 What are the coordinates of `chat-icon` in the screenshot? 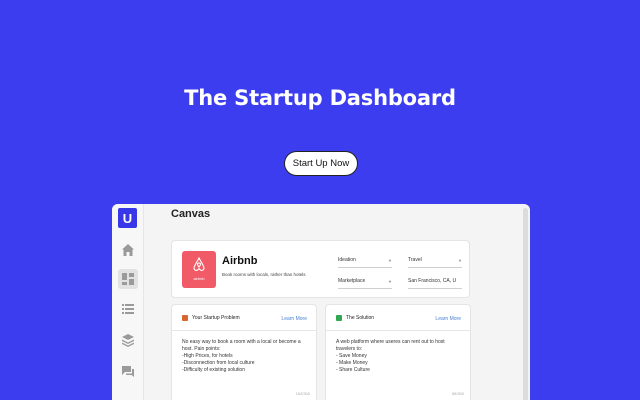 It's located at (128, 371).